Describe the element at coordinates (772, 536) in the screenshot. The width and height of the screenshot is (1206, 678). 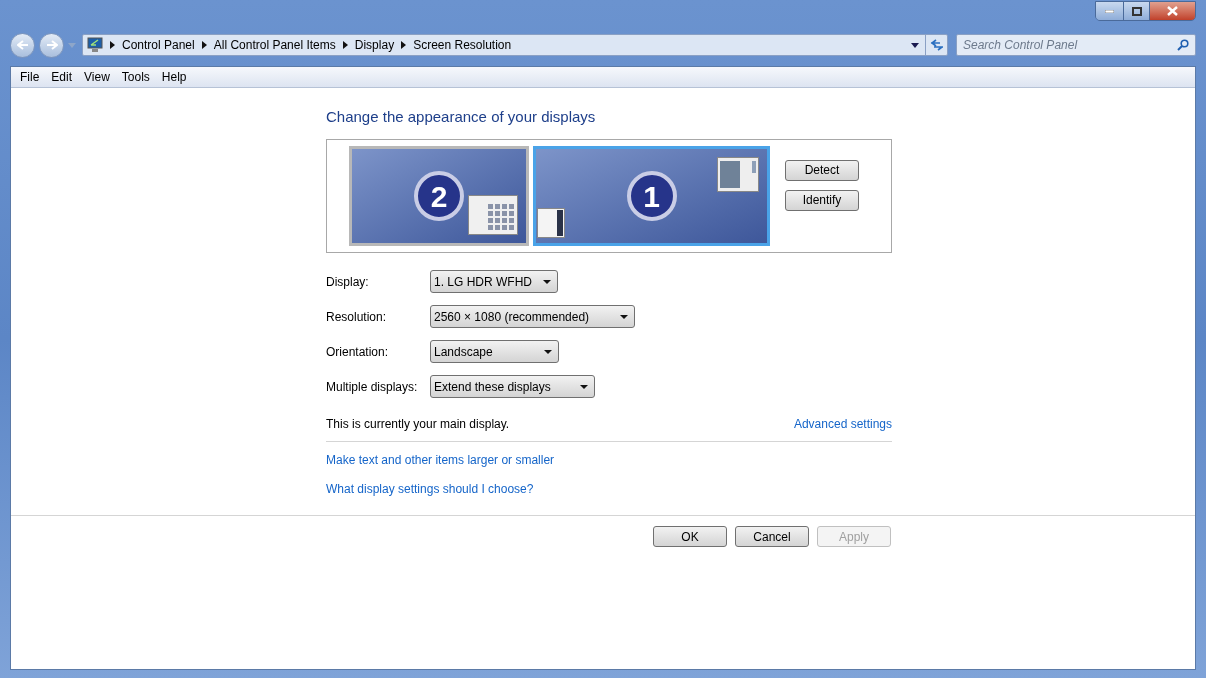
I see `dialog-button: Cancel` at that location.